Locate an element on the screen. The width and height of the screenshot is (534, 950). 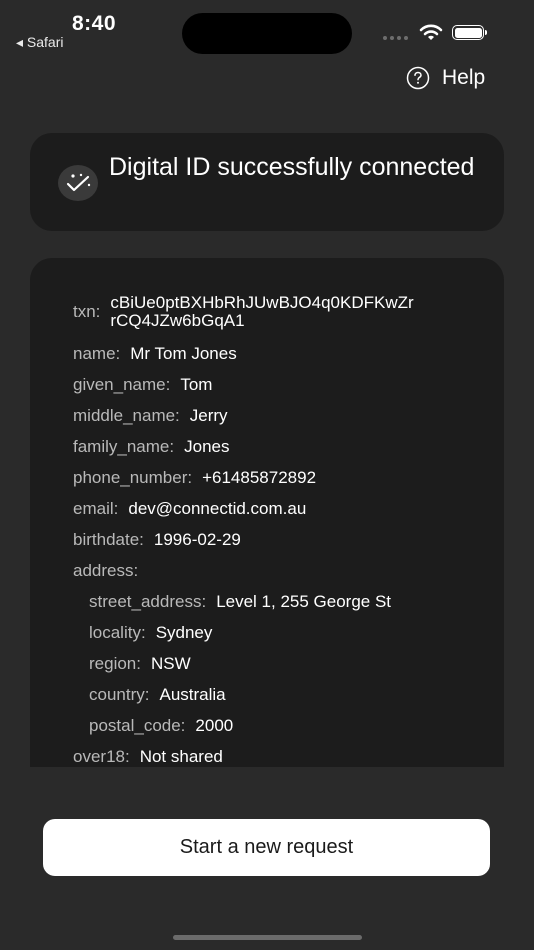
help-label: Help is located at coordinates (464, 77).